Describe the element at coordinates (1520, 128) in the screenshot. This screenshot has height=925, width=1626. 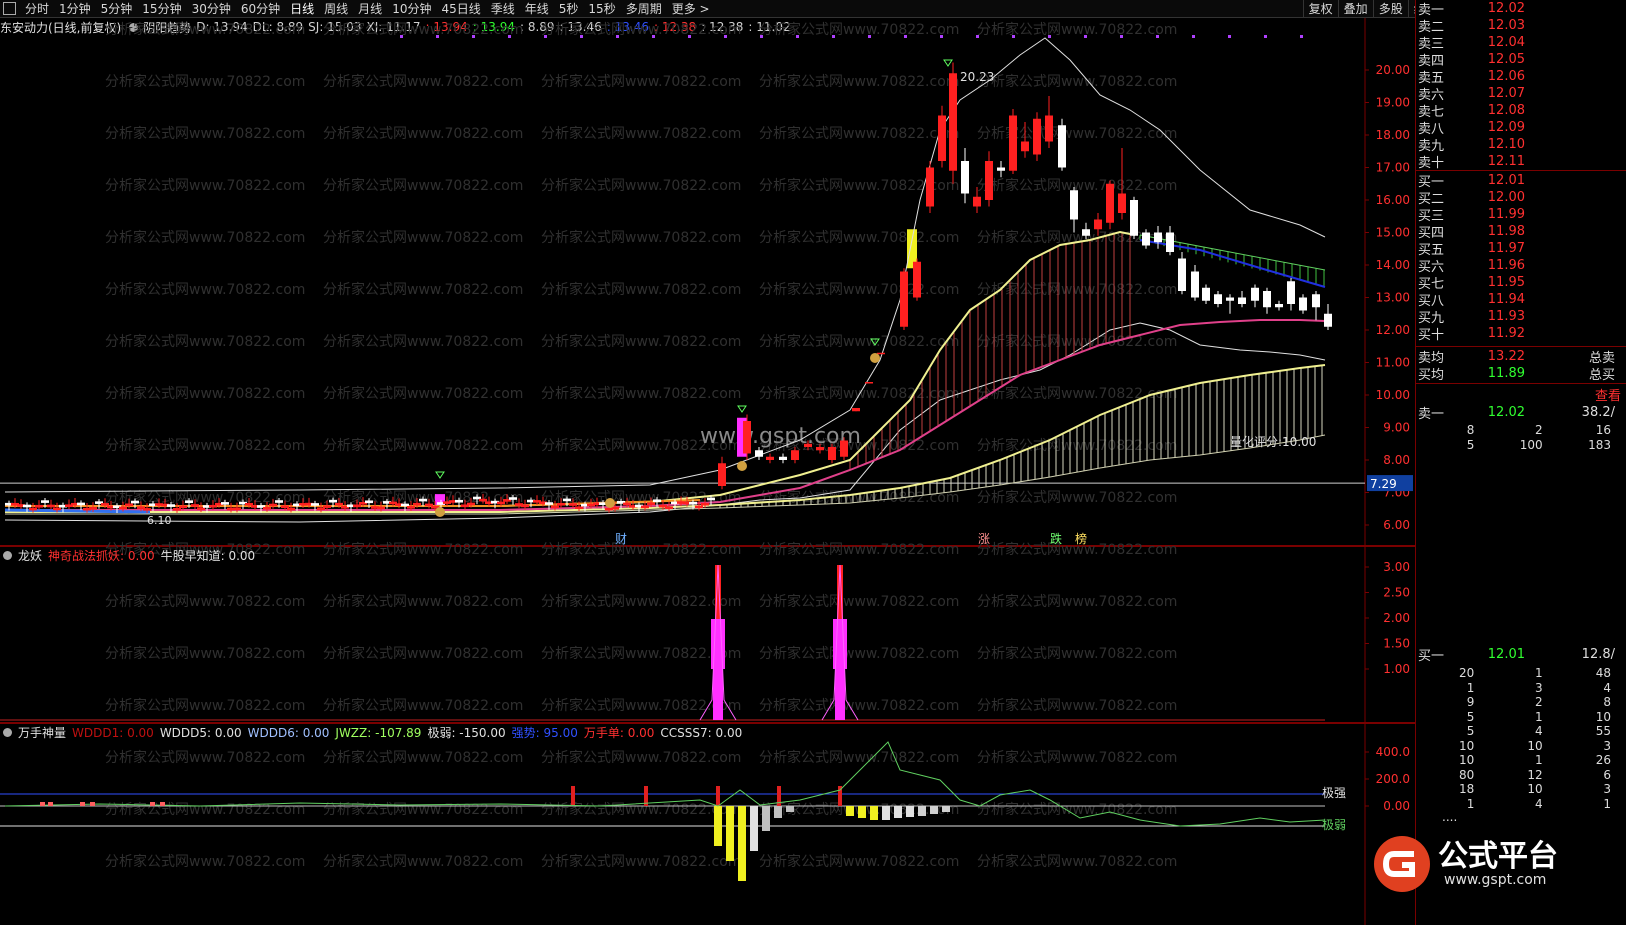
I see `sell-level-2: 卖八 12.09` at that location.